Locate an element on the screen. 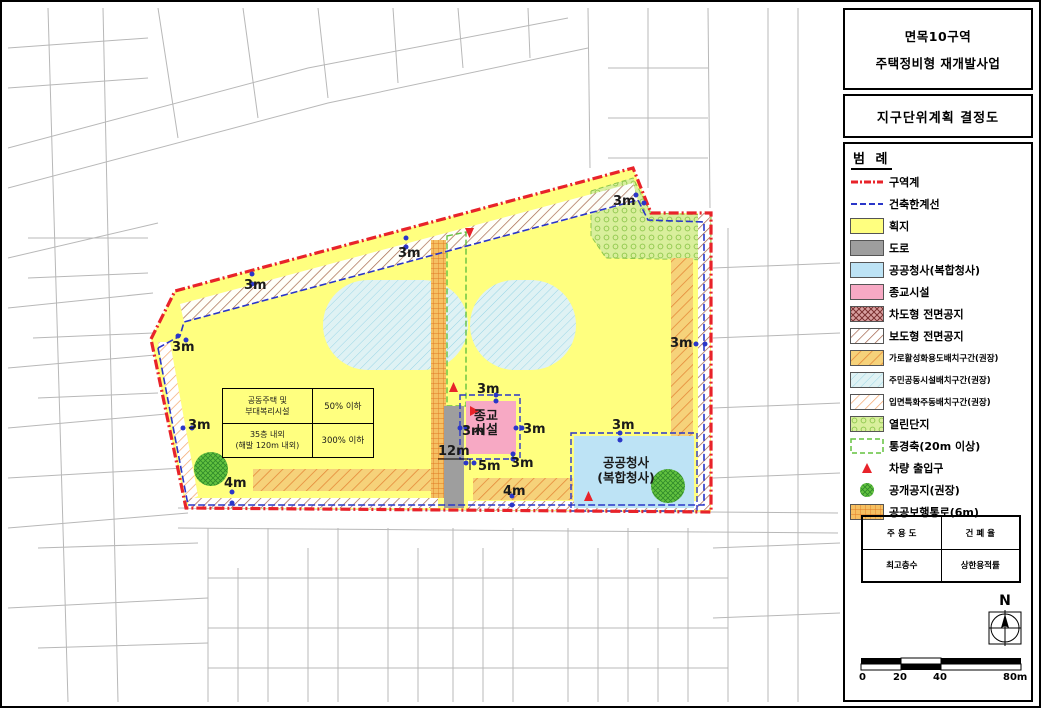  scale-label-0: 0 is located at coordinates (862, 677).